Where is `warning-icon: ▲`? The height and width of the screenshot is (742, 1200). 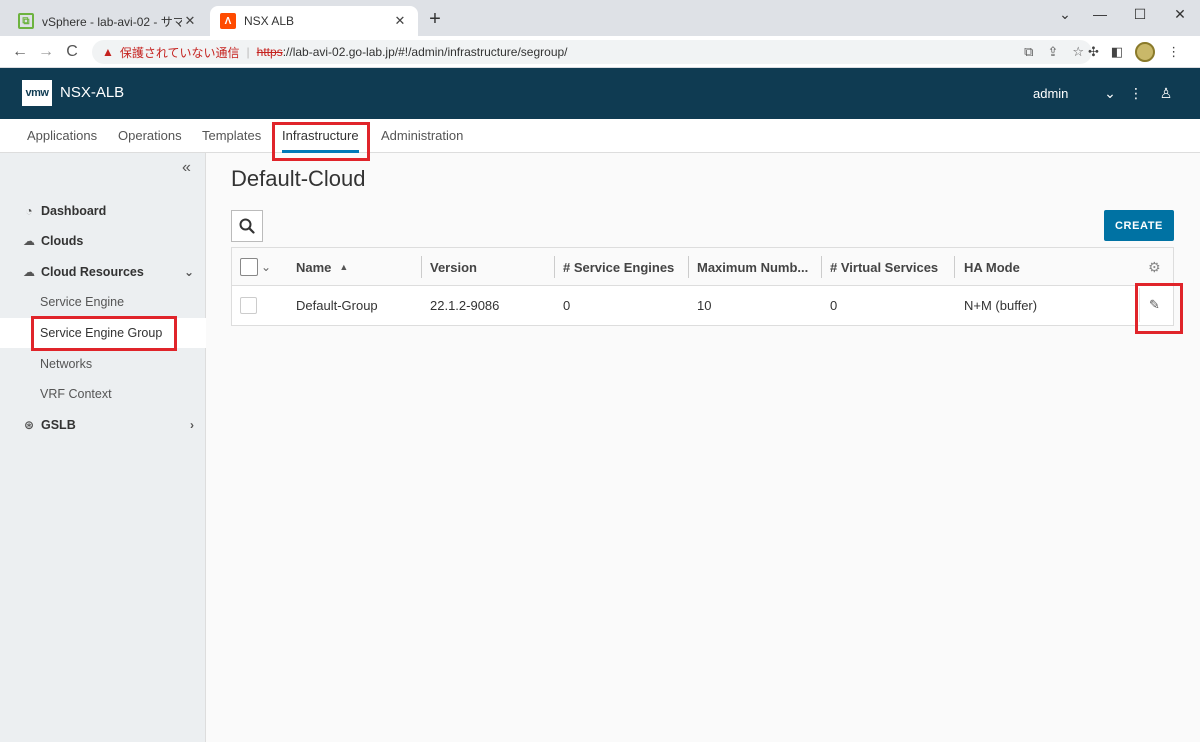
warning-icon: ▲ is located at coordinates (108, 52).